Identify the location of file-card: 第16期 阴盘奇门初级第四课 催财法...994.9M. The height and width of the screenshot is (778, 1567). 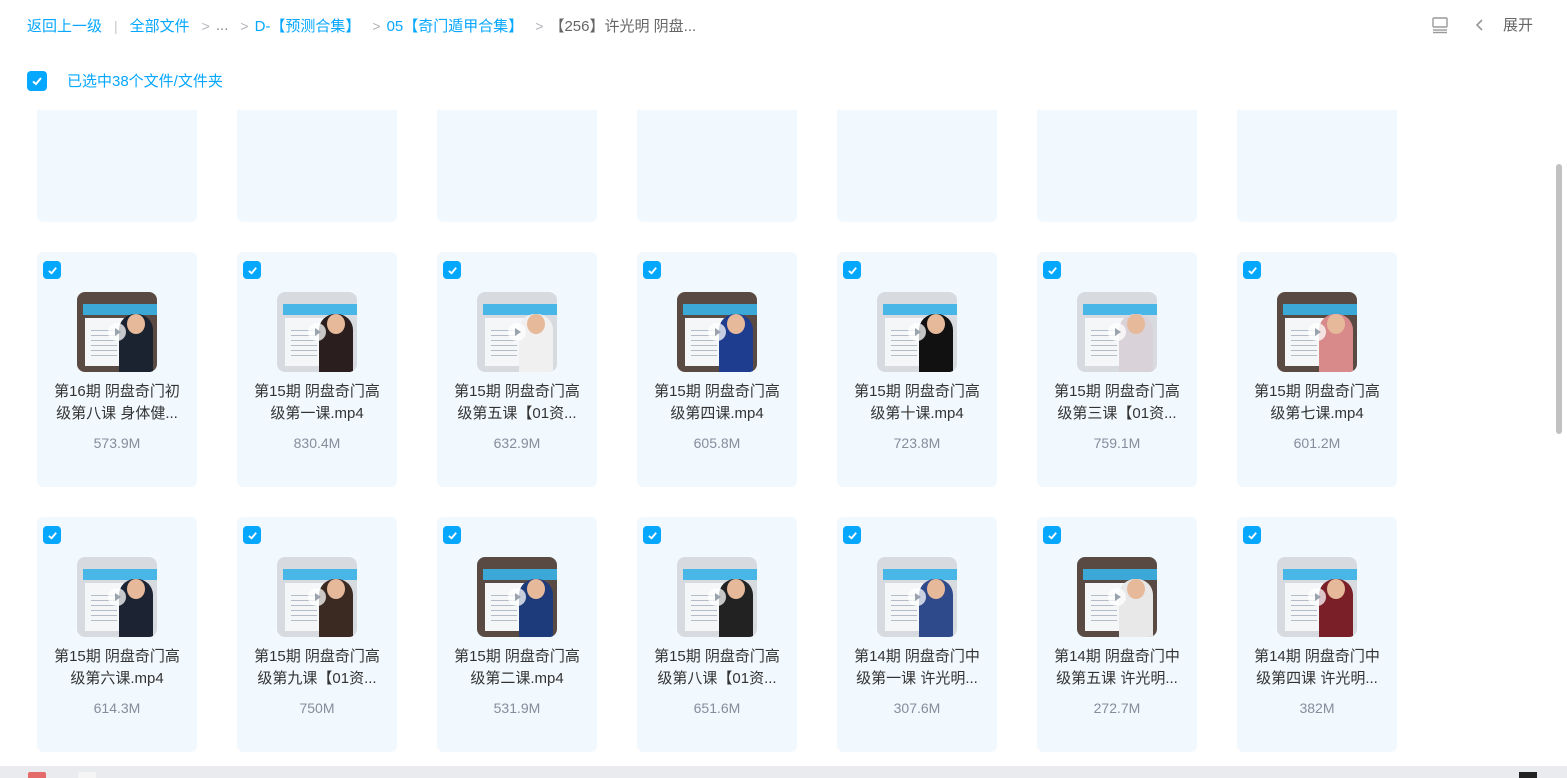
(517, 166).